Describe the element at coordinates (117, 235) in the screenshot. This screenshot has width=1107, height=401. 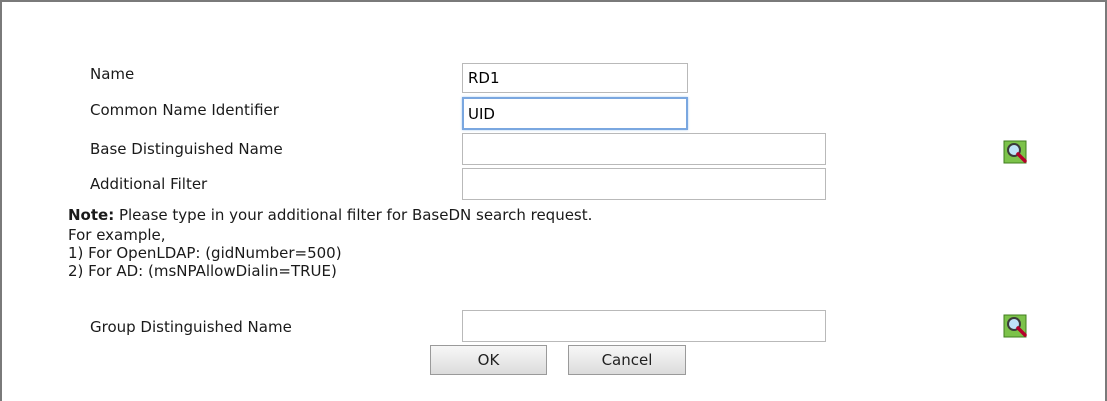
I see `note-line-2: For example,` at that location.